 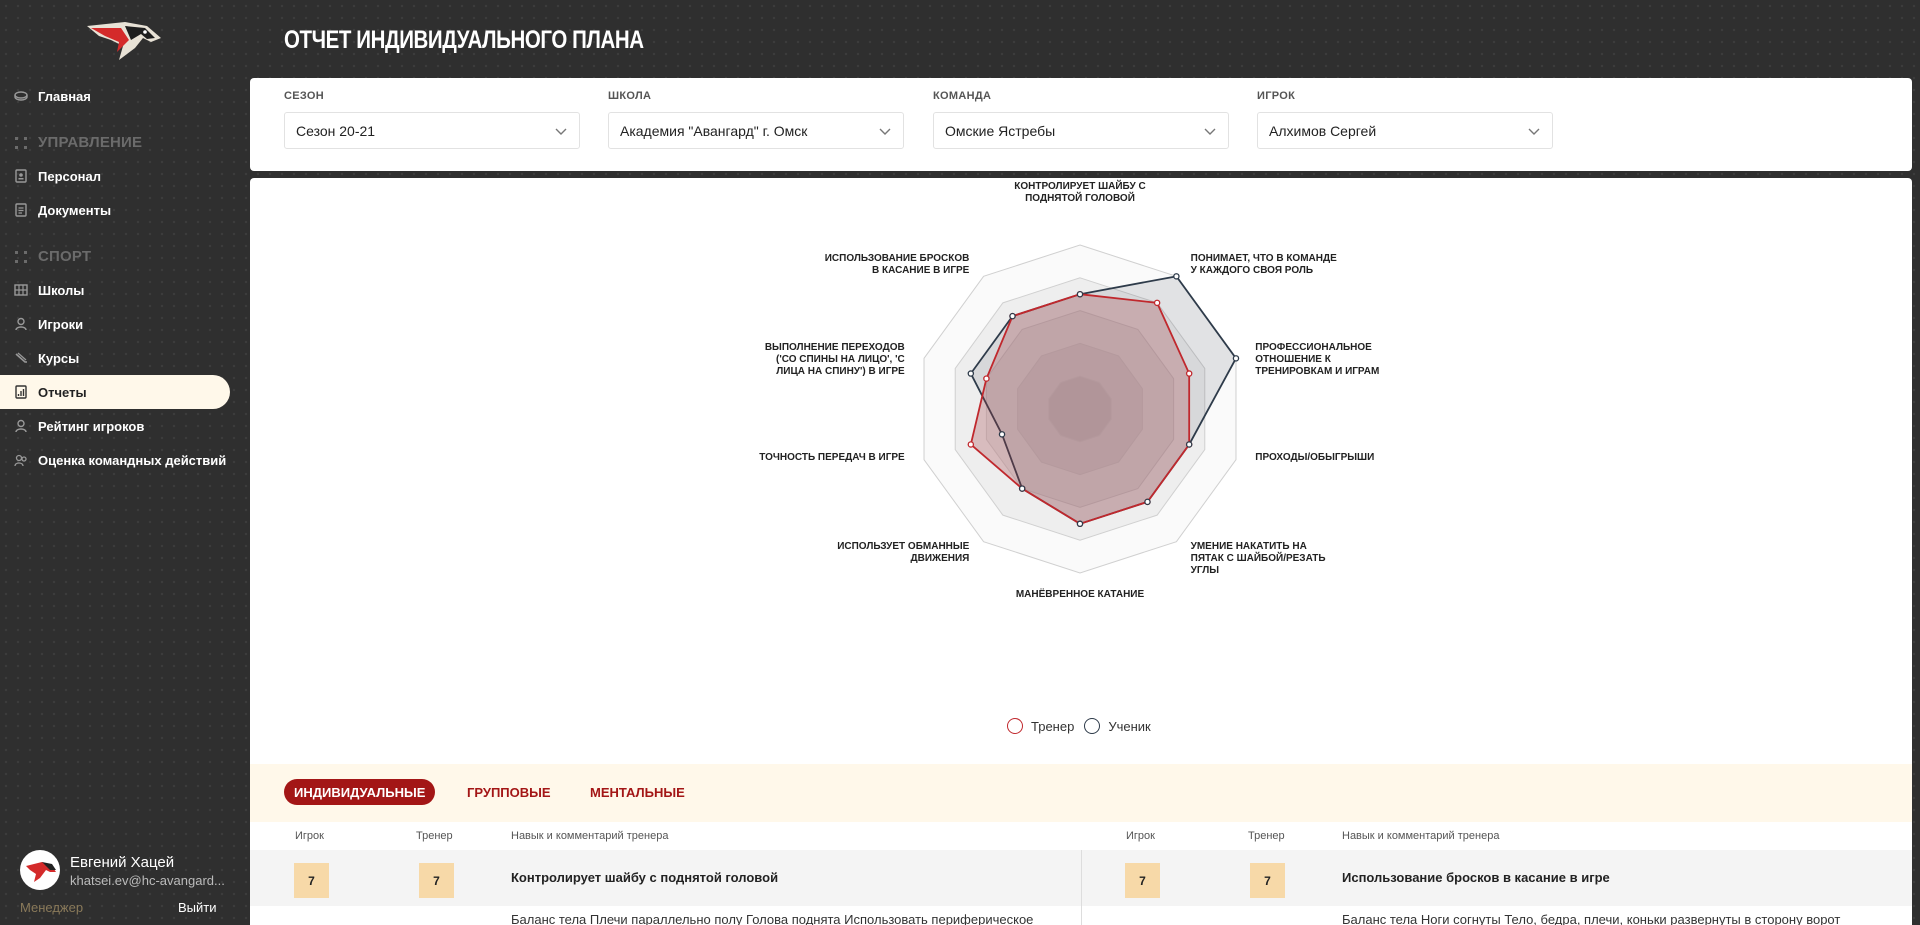 I want to click on column-divider, so click(x=1081, y=887).